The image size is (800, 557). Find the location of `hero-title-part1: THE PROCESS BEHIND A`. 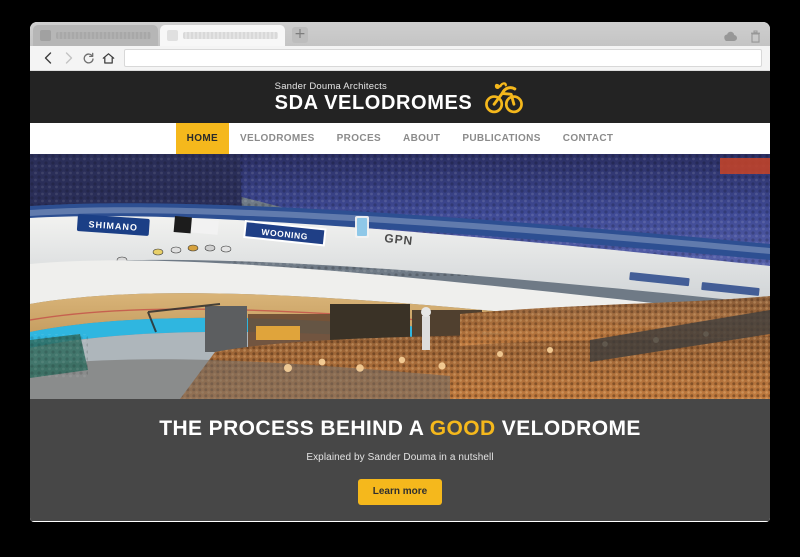

hero-title-part1: THE PROCESS BEHIND A is located at coordinates (294, 428).